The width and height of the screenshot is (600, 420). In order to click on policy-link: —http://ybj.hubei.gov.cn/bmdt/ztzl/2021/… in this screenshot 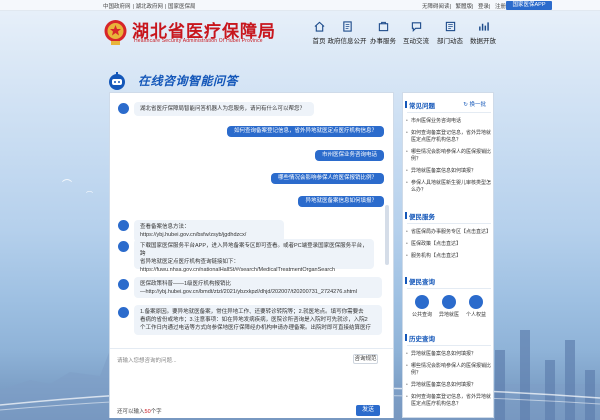, I will do `click(258, 292)`.